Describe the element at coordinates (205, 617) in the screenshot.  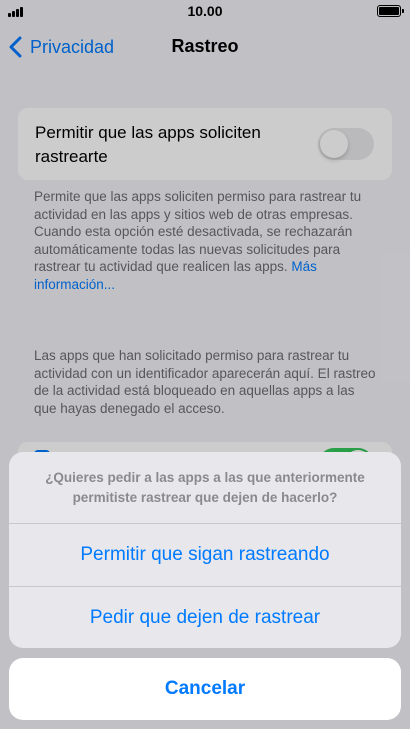
I see `ask-stop-tracking-button: Pedir que dejen de rastrear` at that location.